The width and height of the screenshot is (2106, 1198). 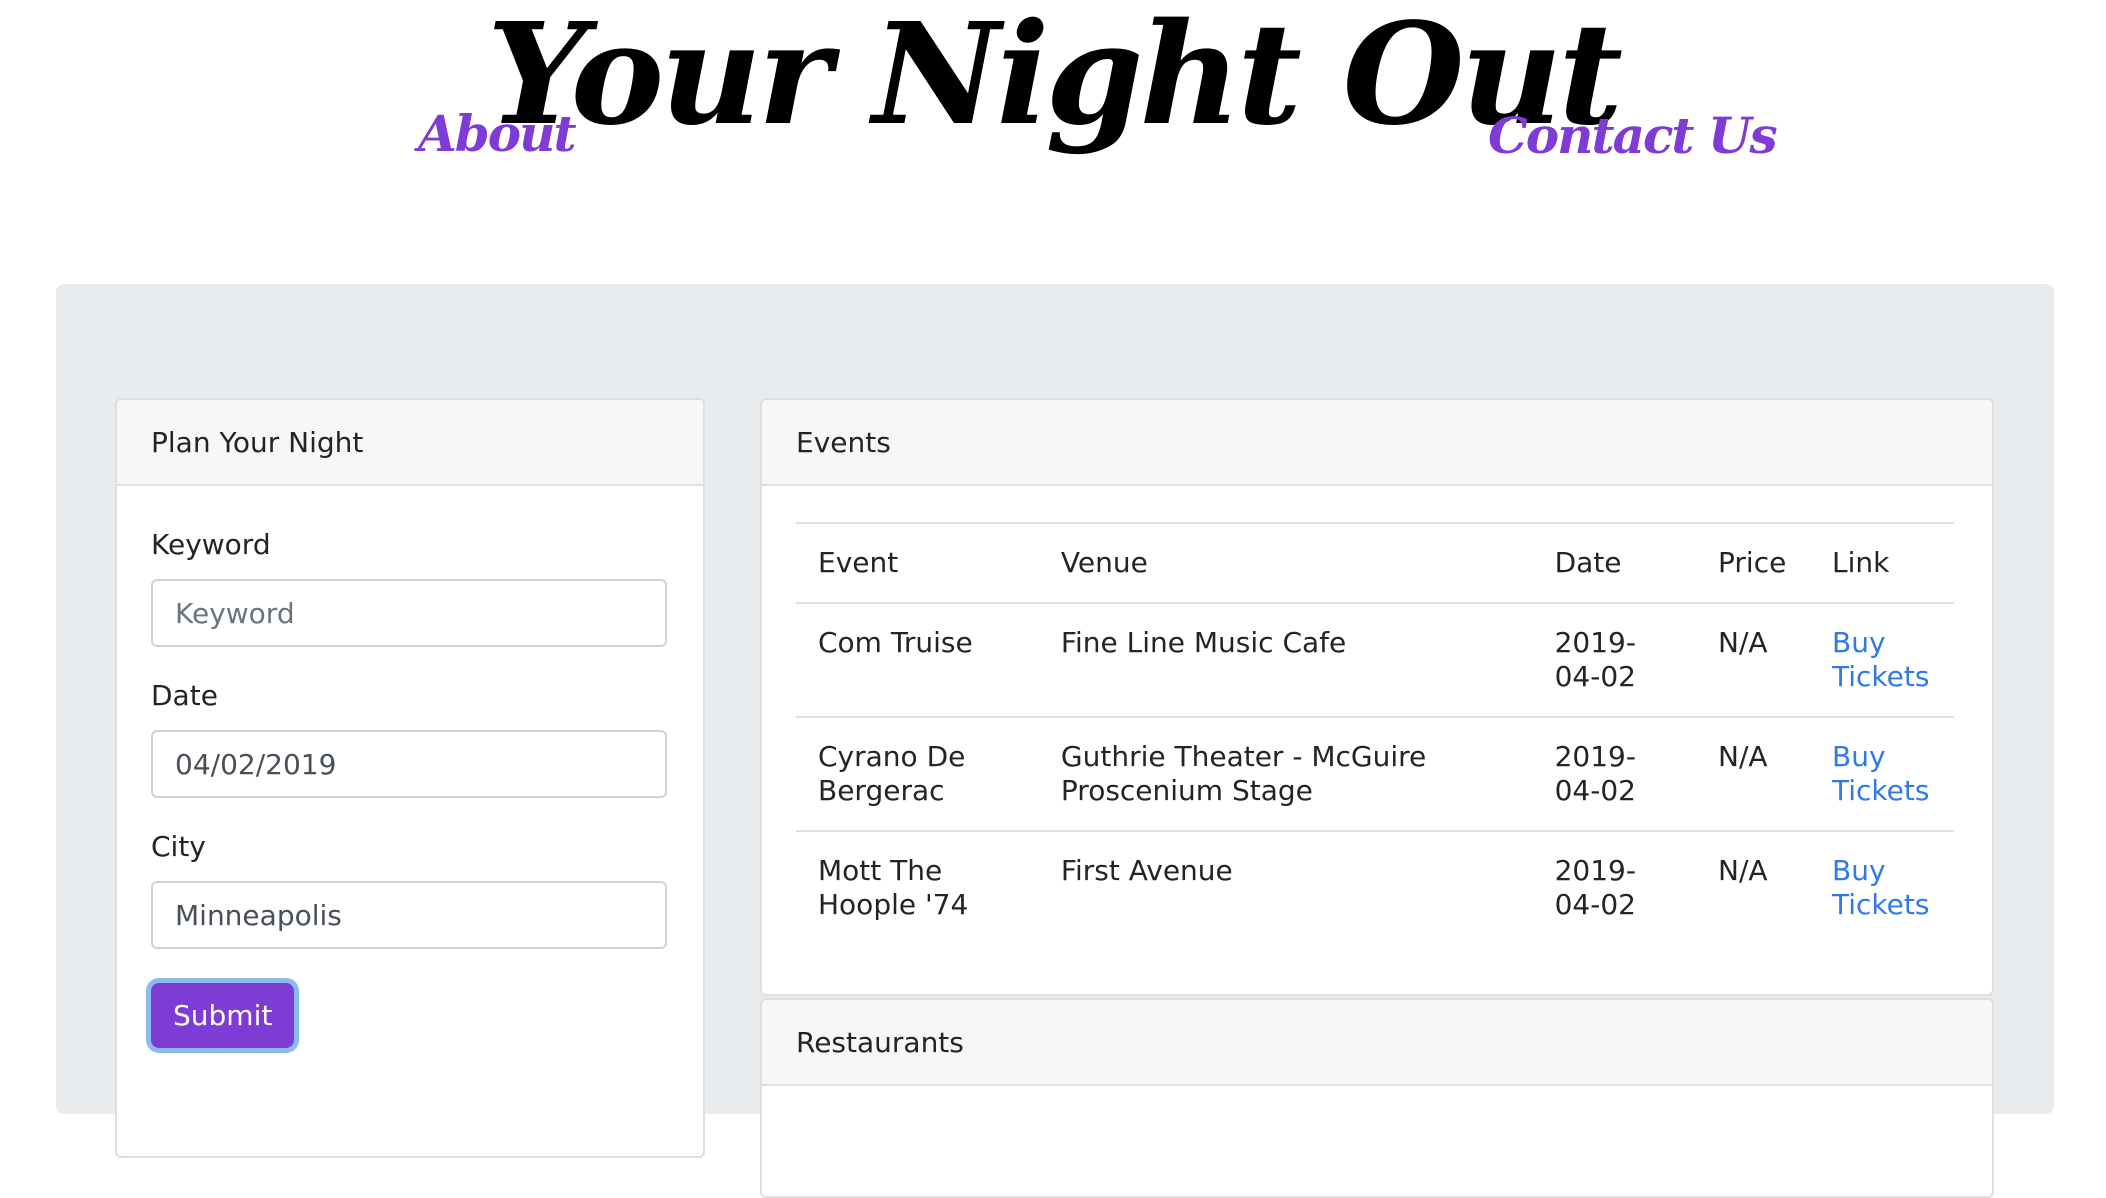 I want to click on city-input, so click(x=409, y=915).